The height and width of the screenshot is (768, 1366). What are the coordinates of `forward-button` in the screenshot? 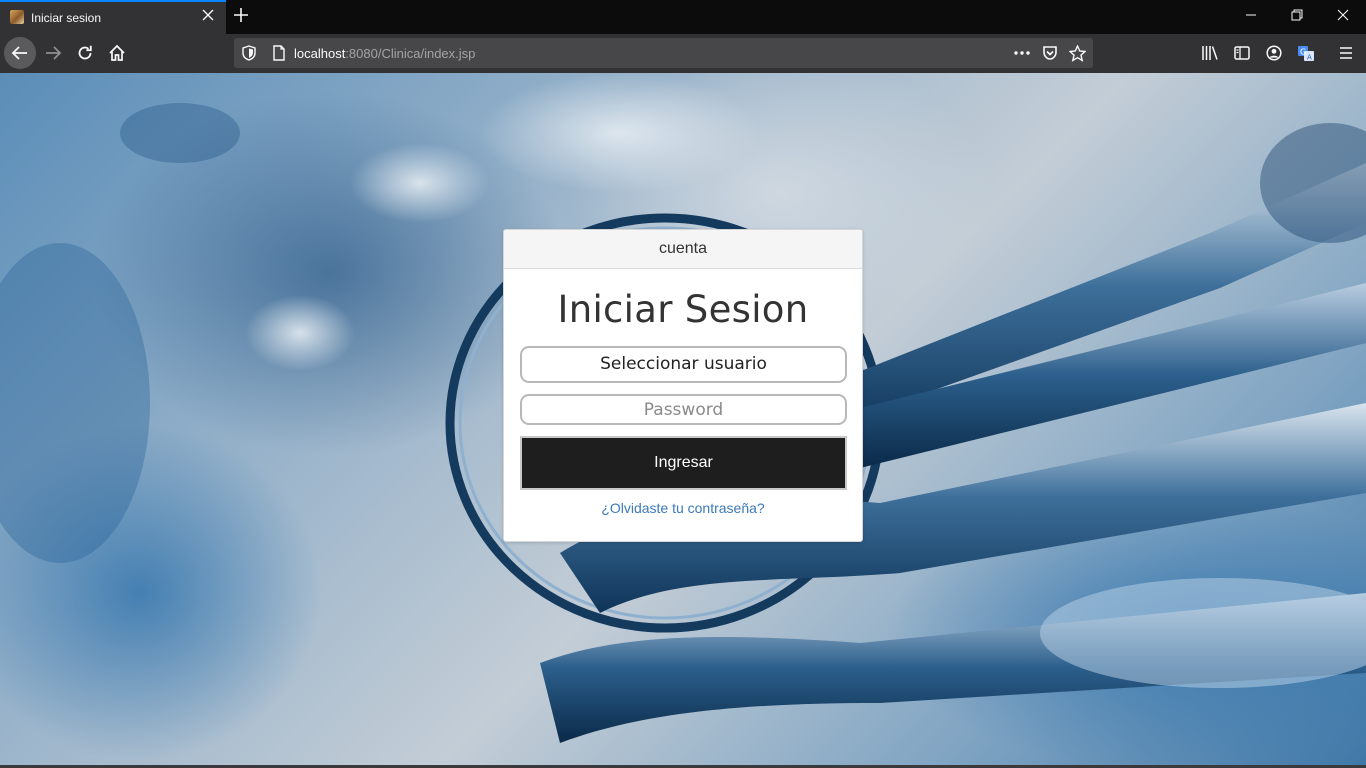 It's located at (53, 53).